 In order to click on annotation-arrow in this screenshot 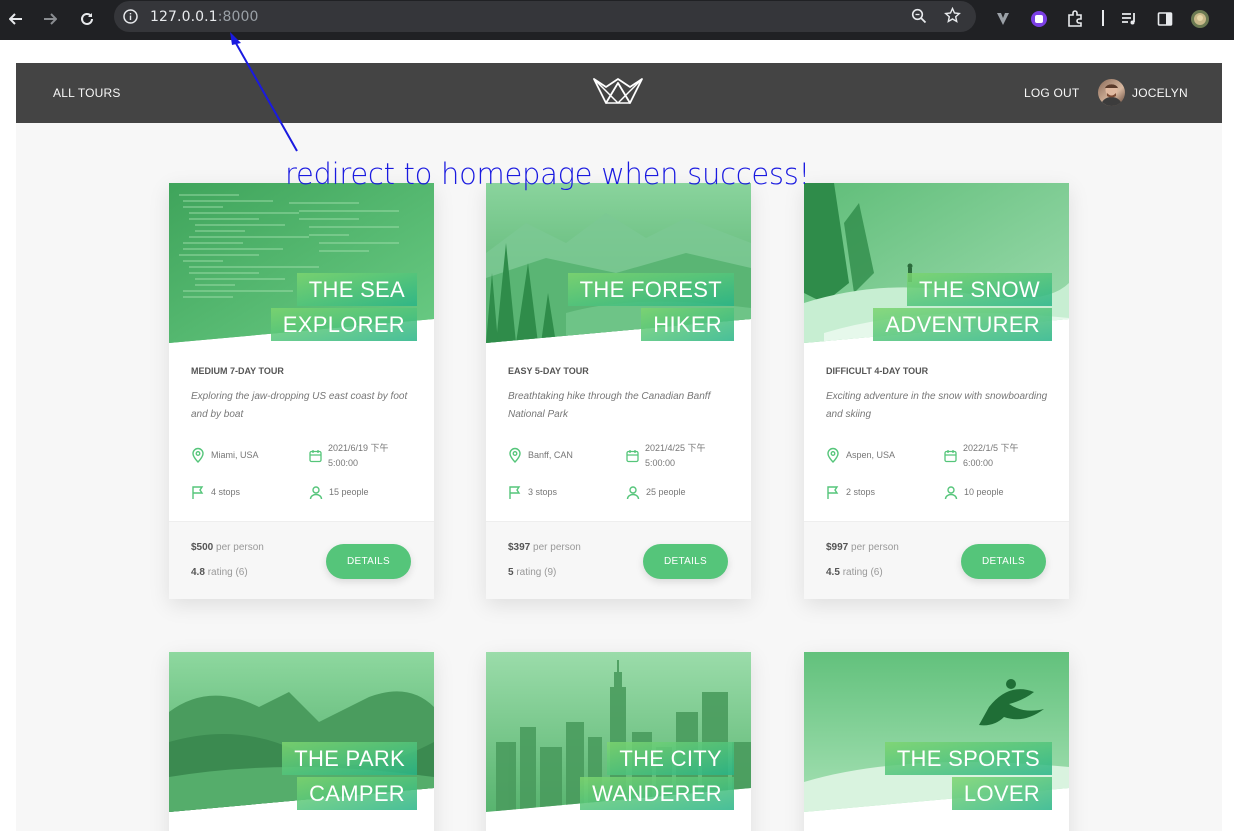, I will do `click(264, 92)`.